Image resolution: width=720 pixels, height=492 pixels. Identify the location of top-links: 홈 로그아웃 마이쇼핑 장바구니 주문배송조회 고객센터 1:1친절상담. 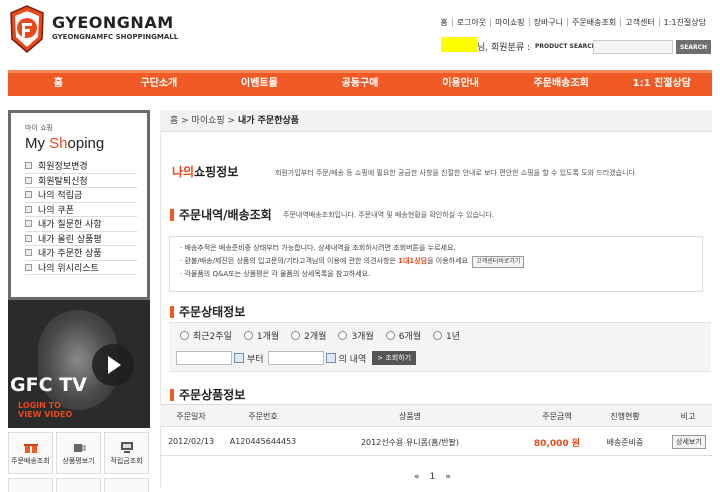
(573, 22).